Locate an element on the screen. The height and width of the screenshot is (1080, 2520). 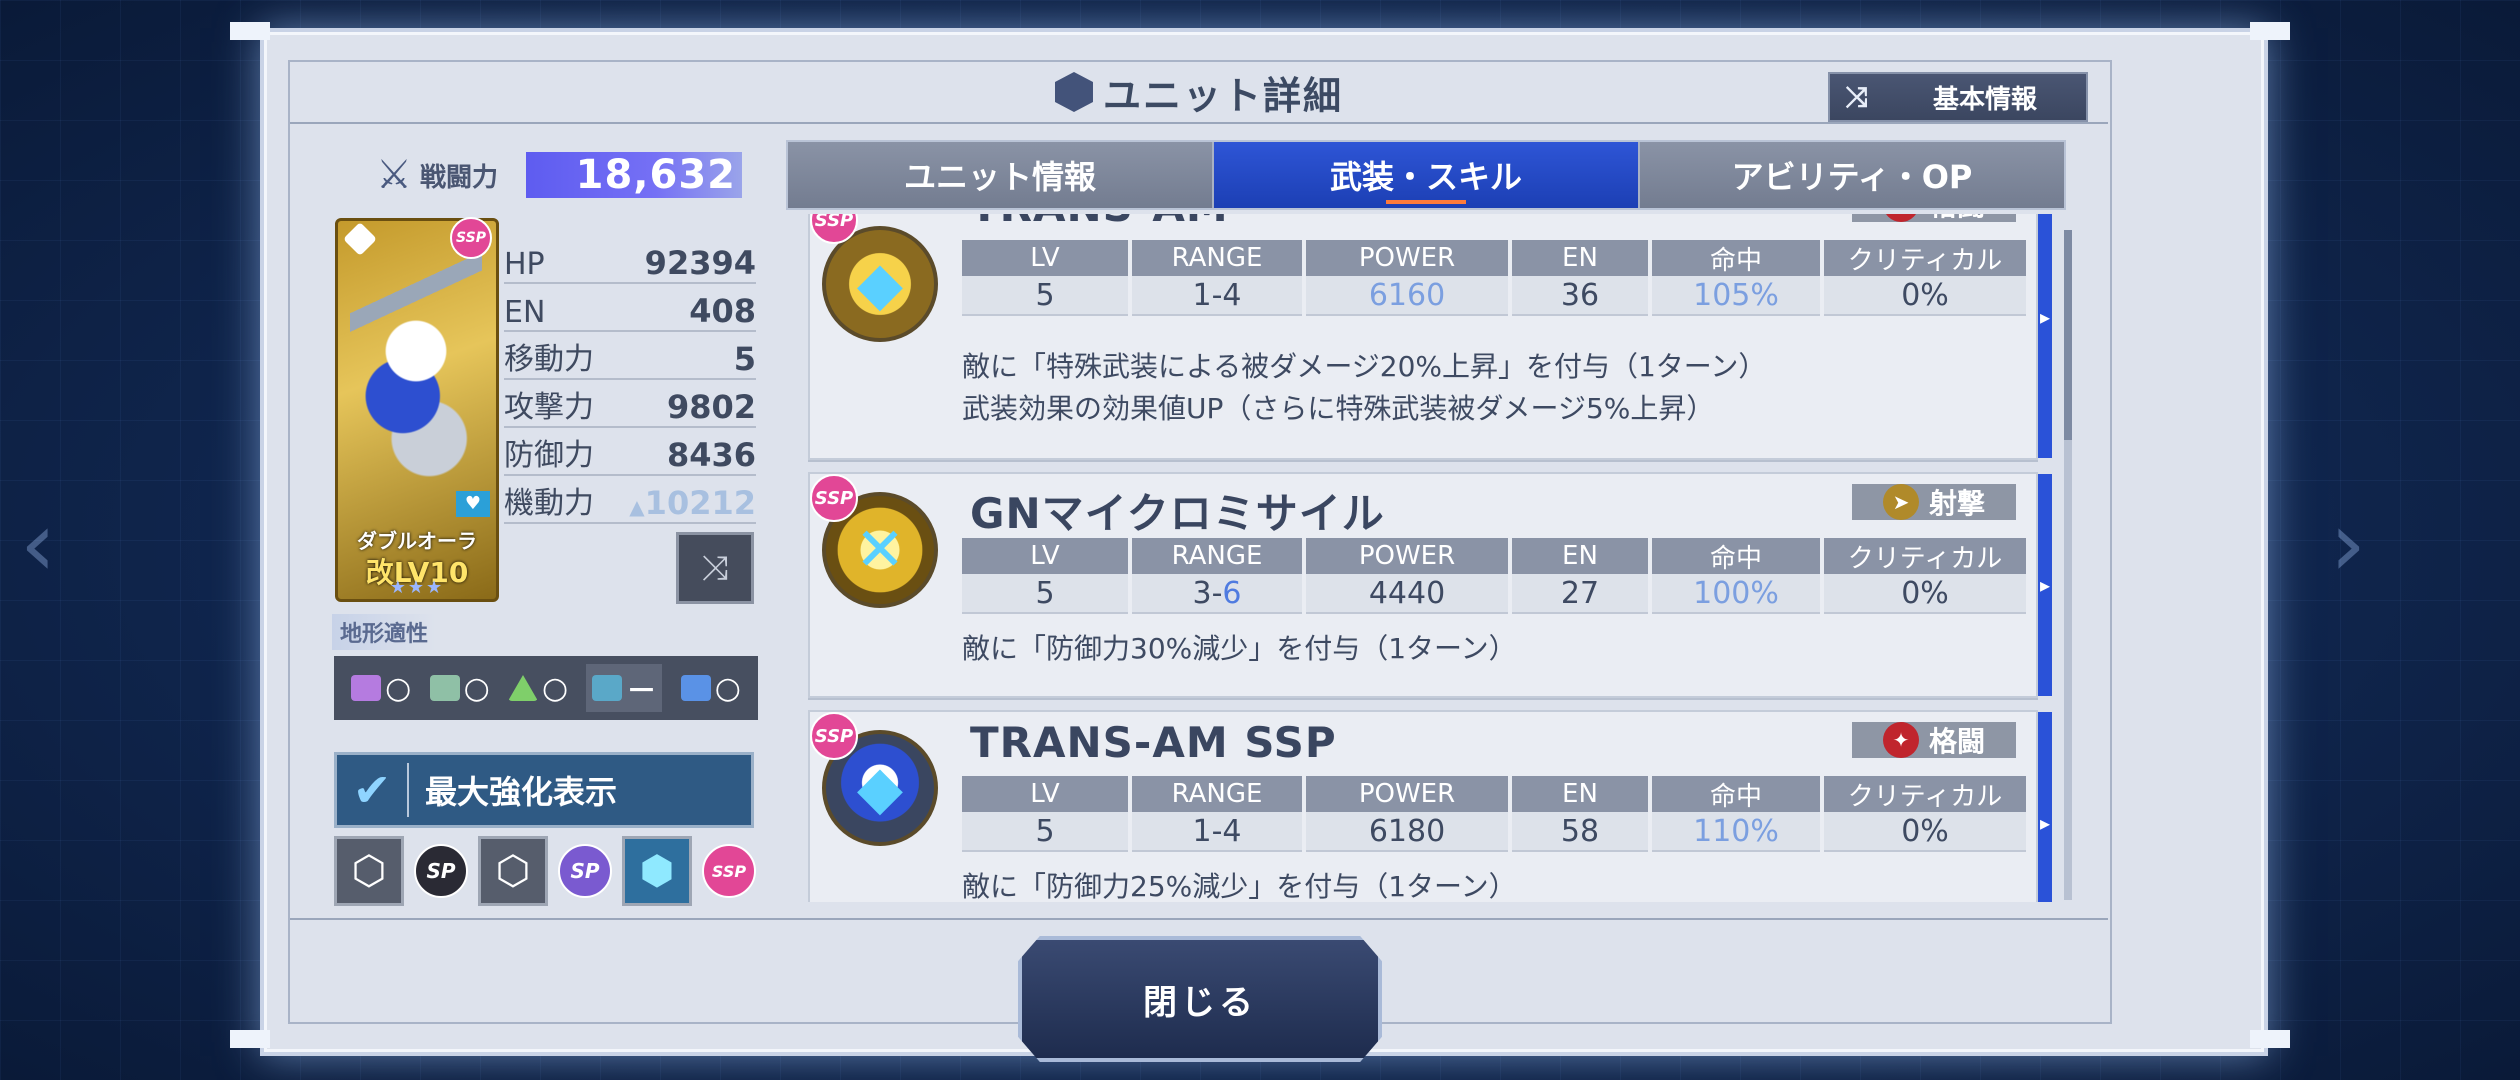
cell-hit: 105% is located at coordinates (1736, 296).